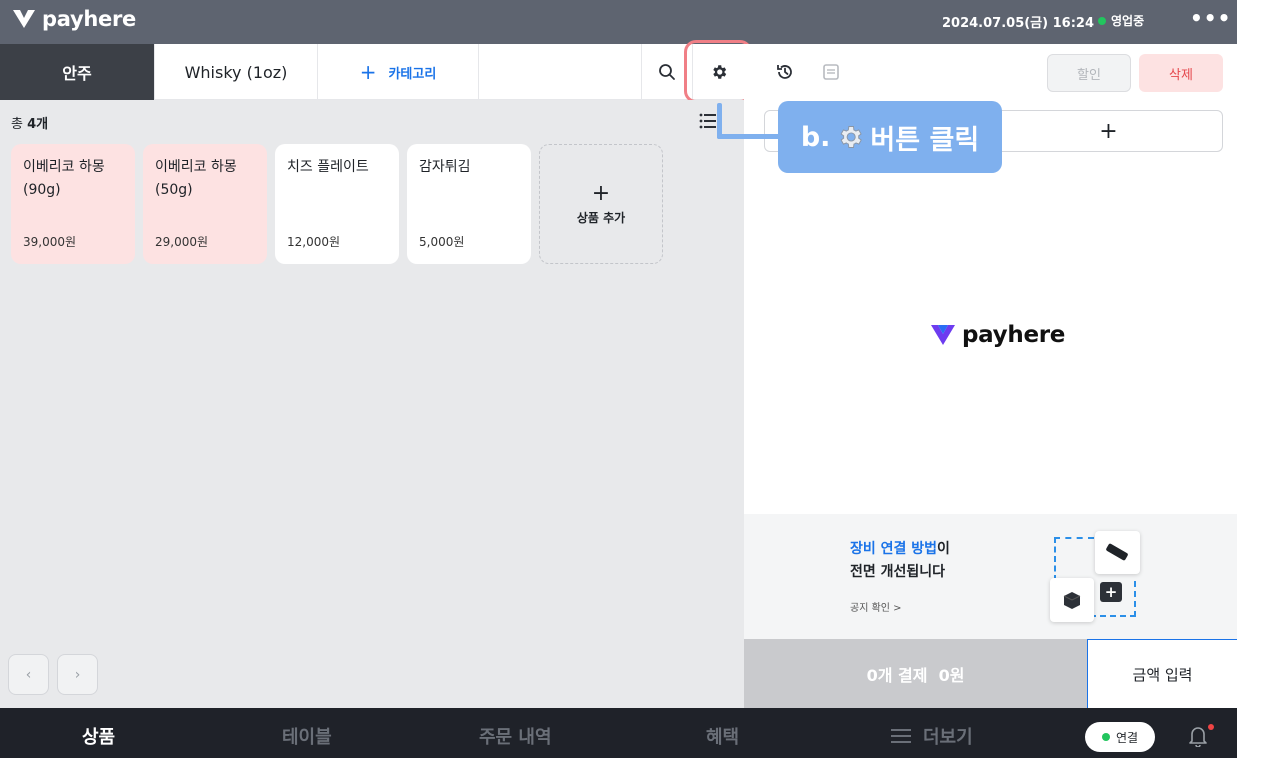  I want to click on product-card: 치즈 플레이트 12,000원, so click(337, 204).